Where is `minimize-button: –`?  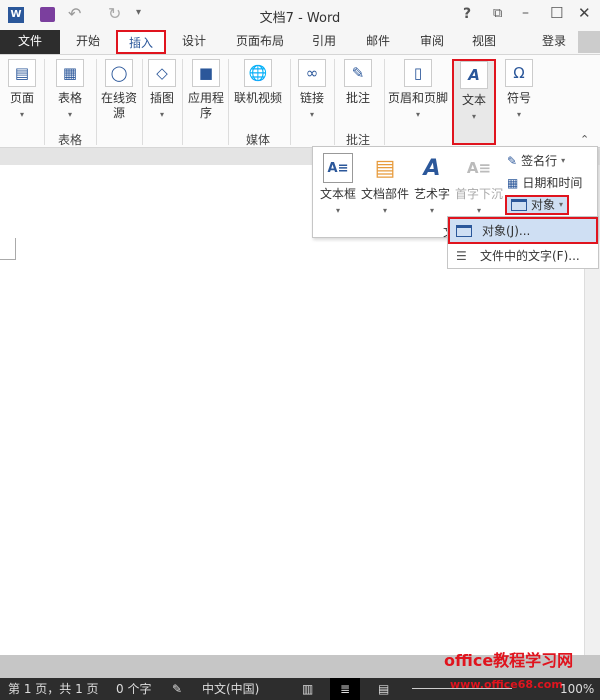
minimize-button: – is located at coordinates (525, 13).